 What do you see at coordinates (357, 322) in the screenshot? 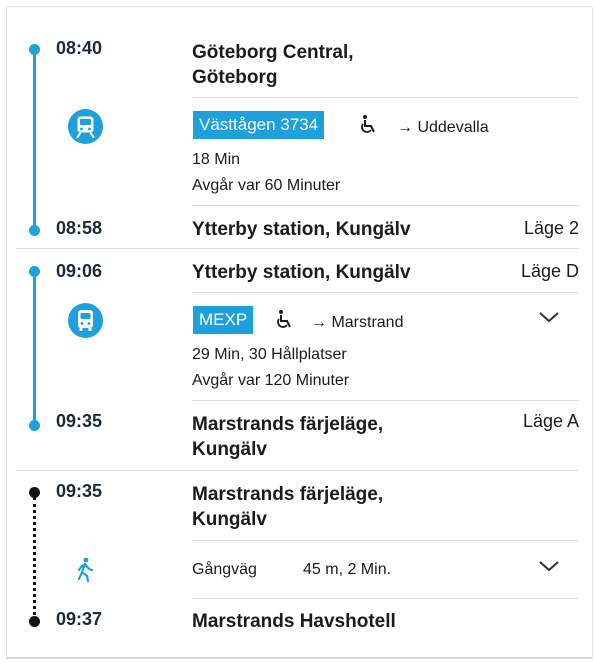
I see `direction-text: → Marstrand` at bounding box center [357, 322].